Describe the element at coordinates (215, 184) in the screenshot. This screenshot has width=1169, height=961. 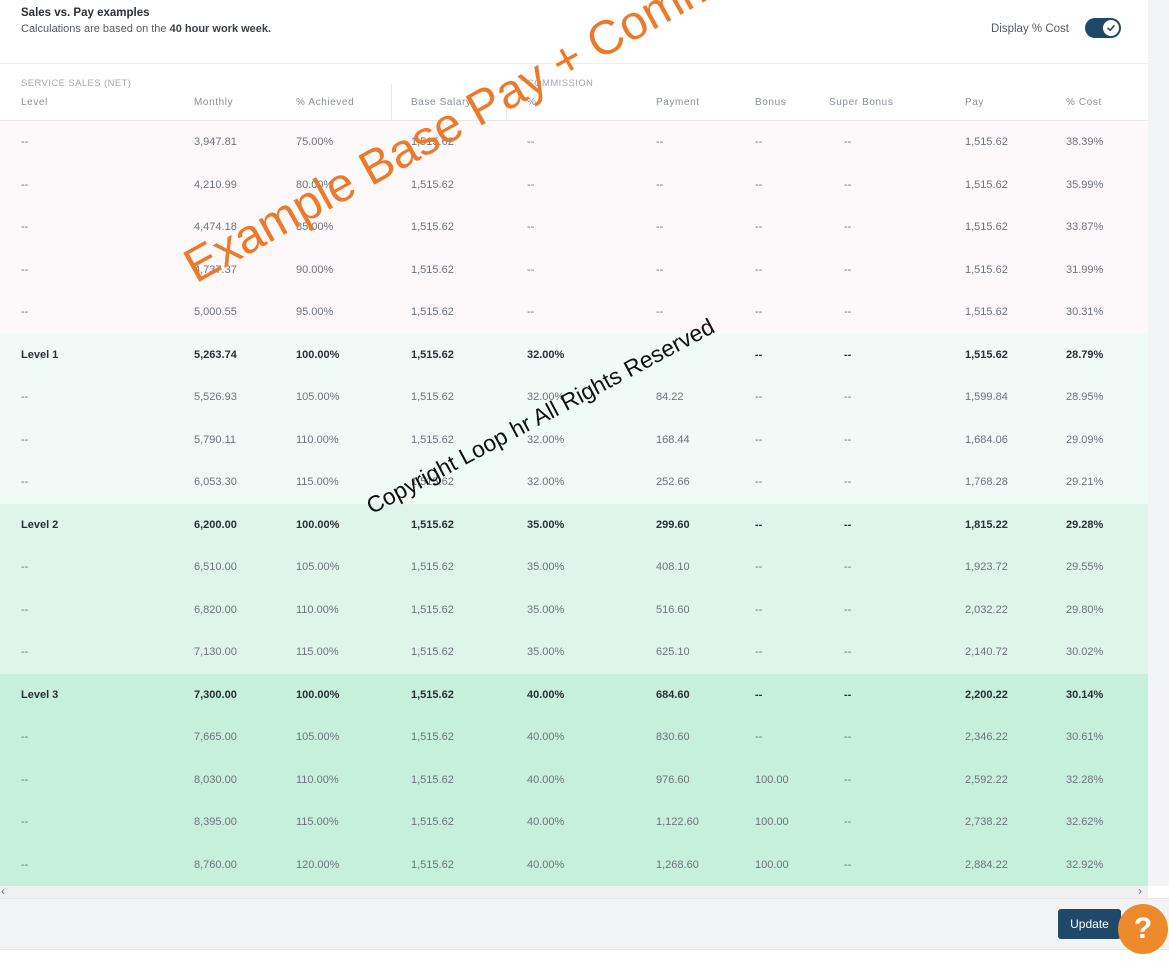
I see `cell-monthly: 4,210.99` at that location.